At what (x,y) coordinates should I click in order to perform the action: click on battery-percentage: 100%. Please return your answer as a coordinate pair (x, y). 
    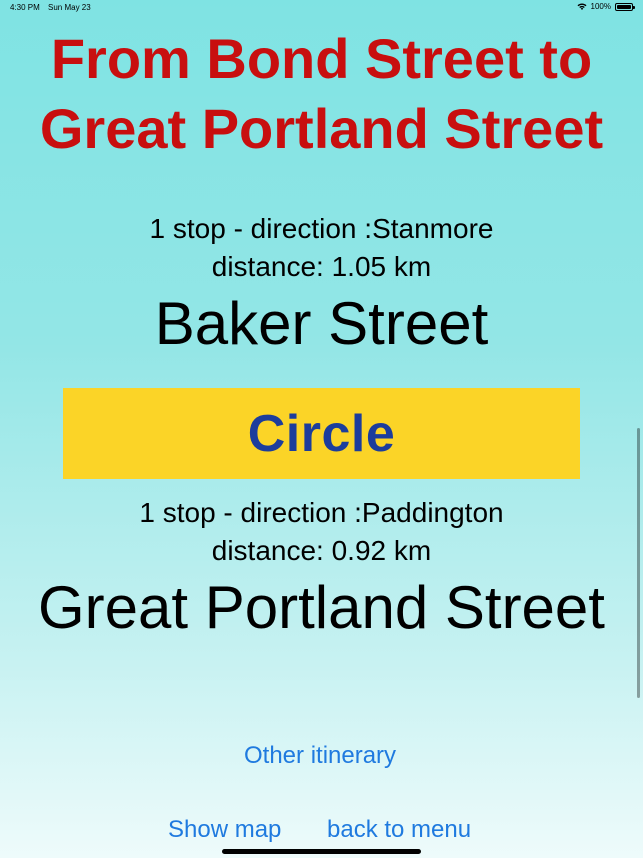
    Looking at the image, I should click on (600, 6).